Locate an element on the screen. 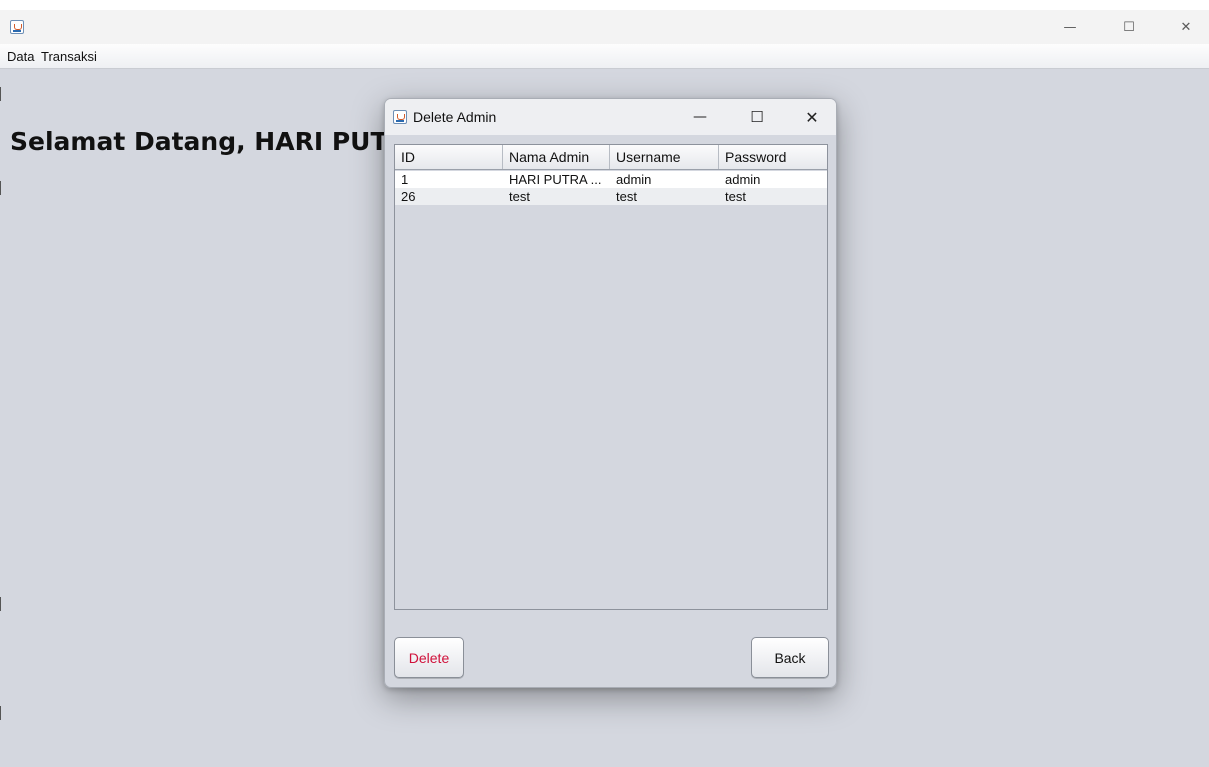  minimize-icon: — is located at coordinates (1070, 27).